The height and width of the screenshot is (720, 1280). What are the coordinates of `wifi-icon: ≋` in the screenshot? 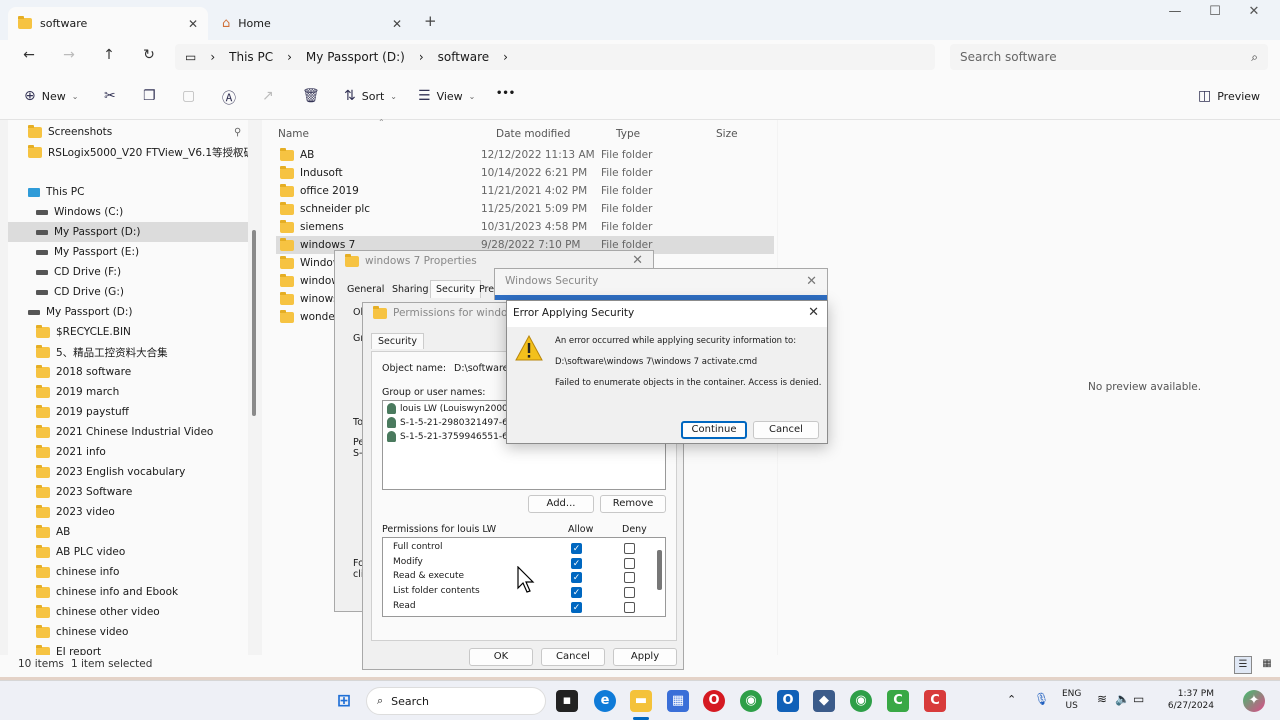 It's located at (1102, 699).